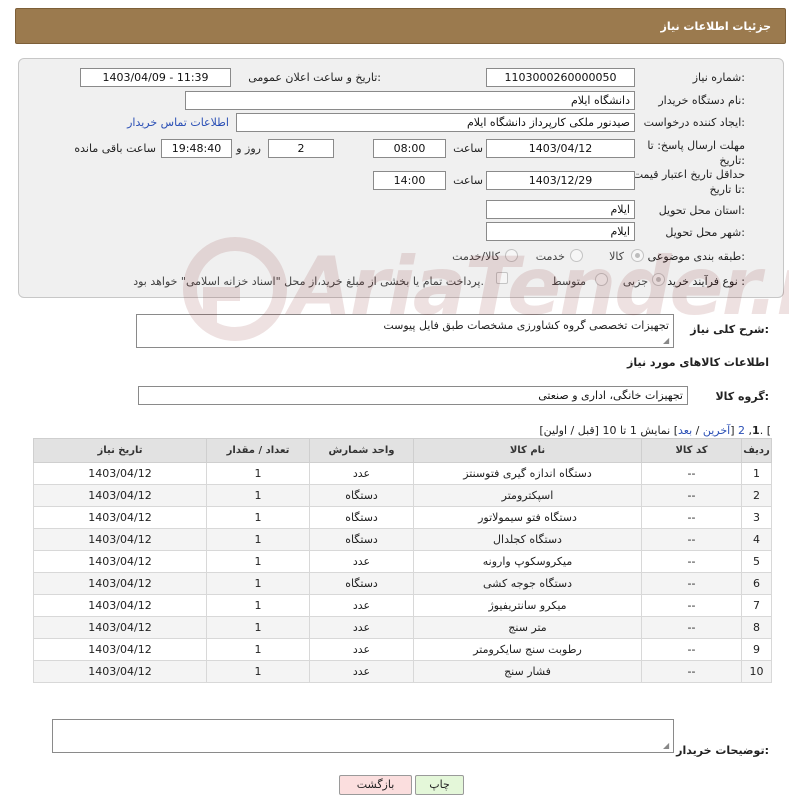 The width and height of the screenshot is (789, 810). Describe the element at coordinates (741, 430) in the screenshot. I see `pager-page2-link: 2` at that location.